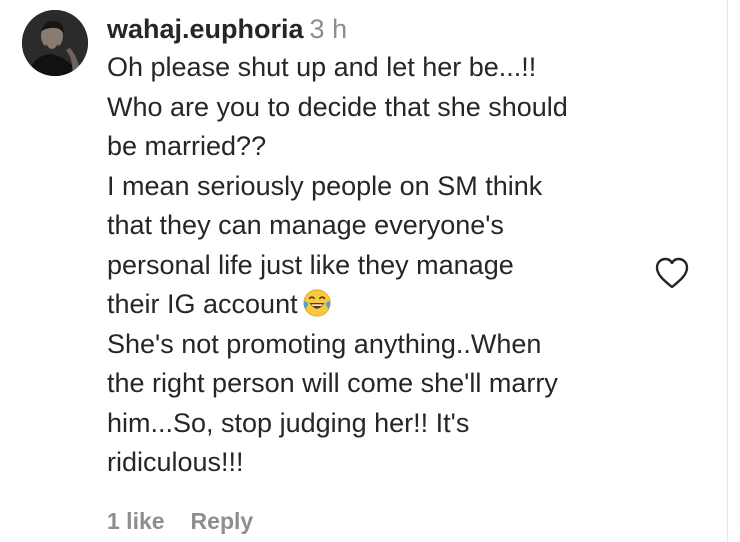 This screenshot has height=542, width=740. What do you see at coordinates (187, 146) in the screenshot?
I see `comment-line: be married??` at bounding box center [187, 146].